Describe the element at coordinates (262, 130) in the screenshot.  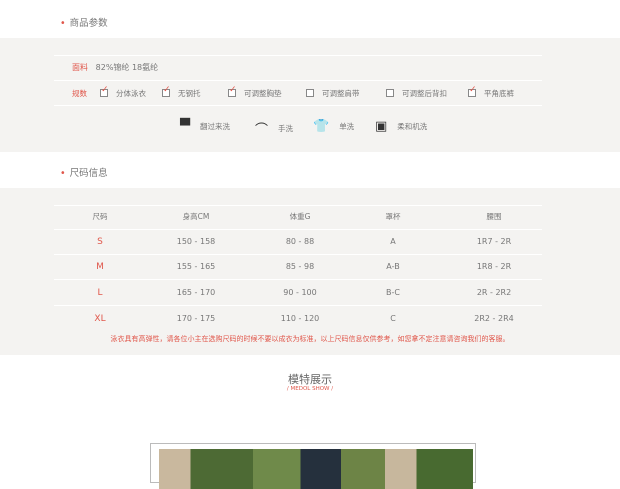
I see `hand-wash-icon: ⌒` at that location.